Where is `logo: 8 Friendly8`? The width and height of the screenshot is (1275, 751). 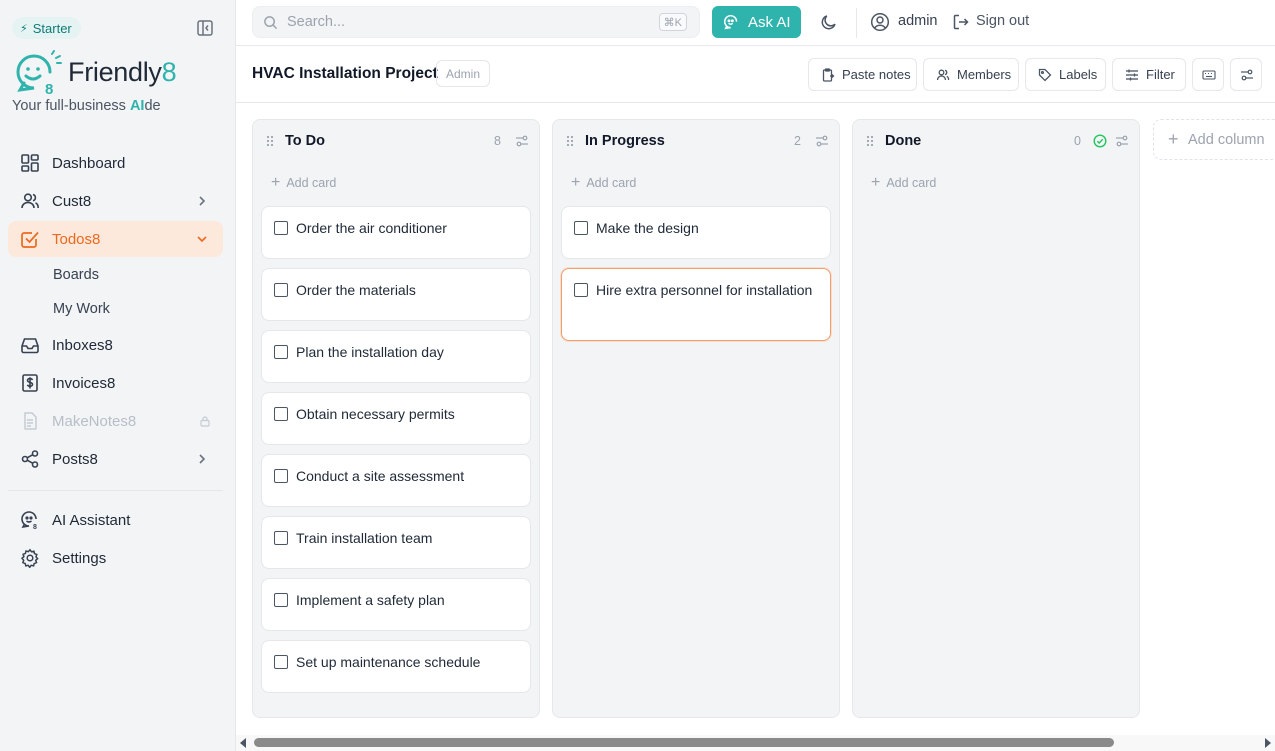 logo: 8 Friendly8 is located at coordinates (112, 73).